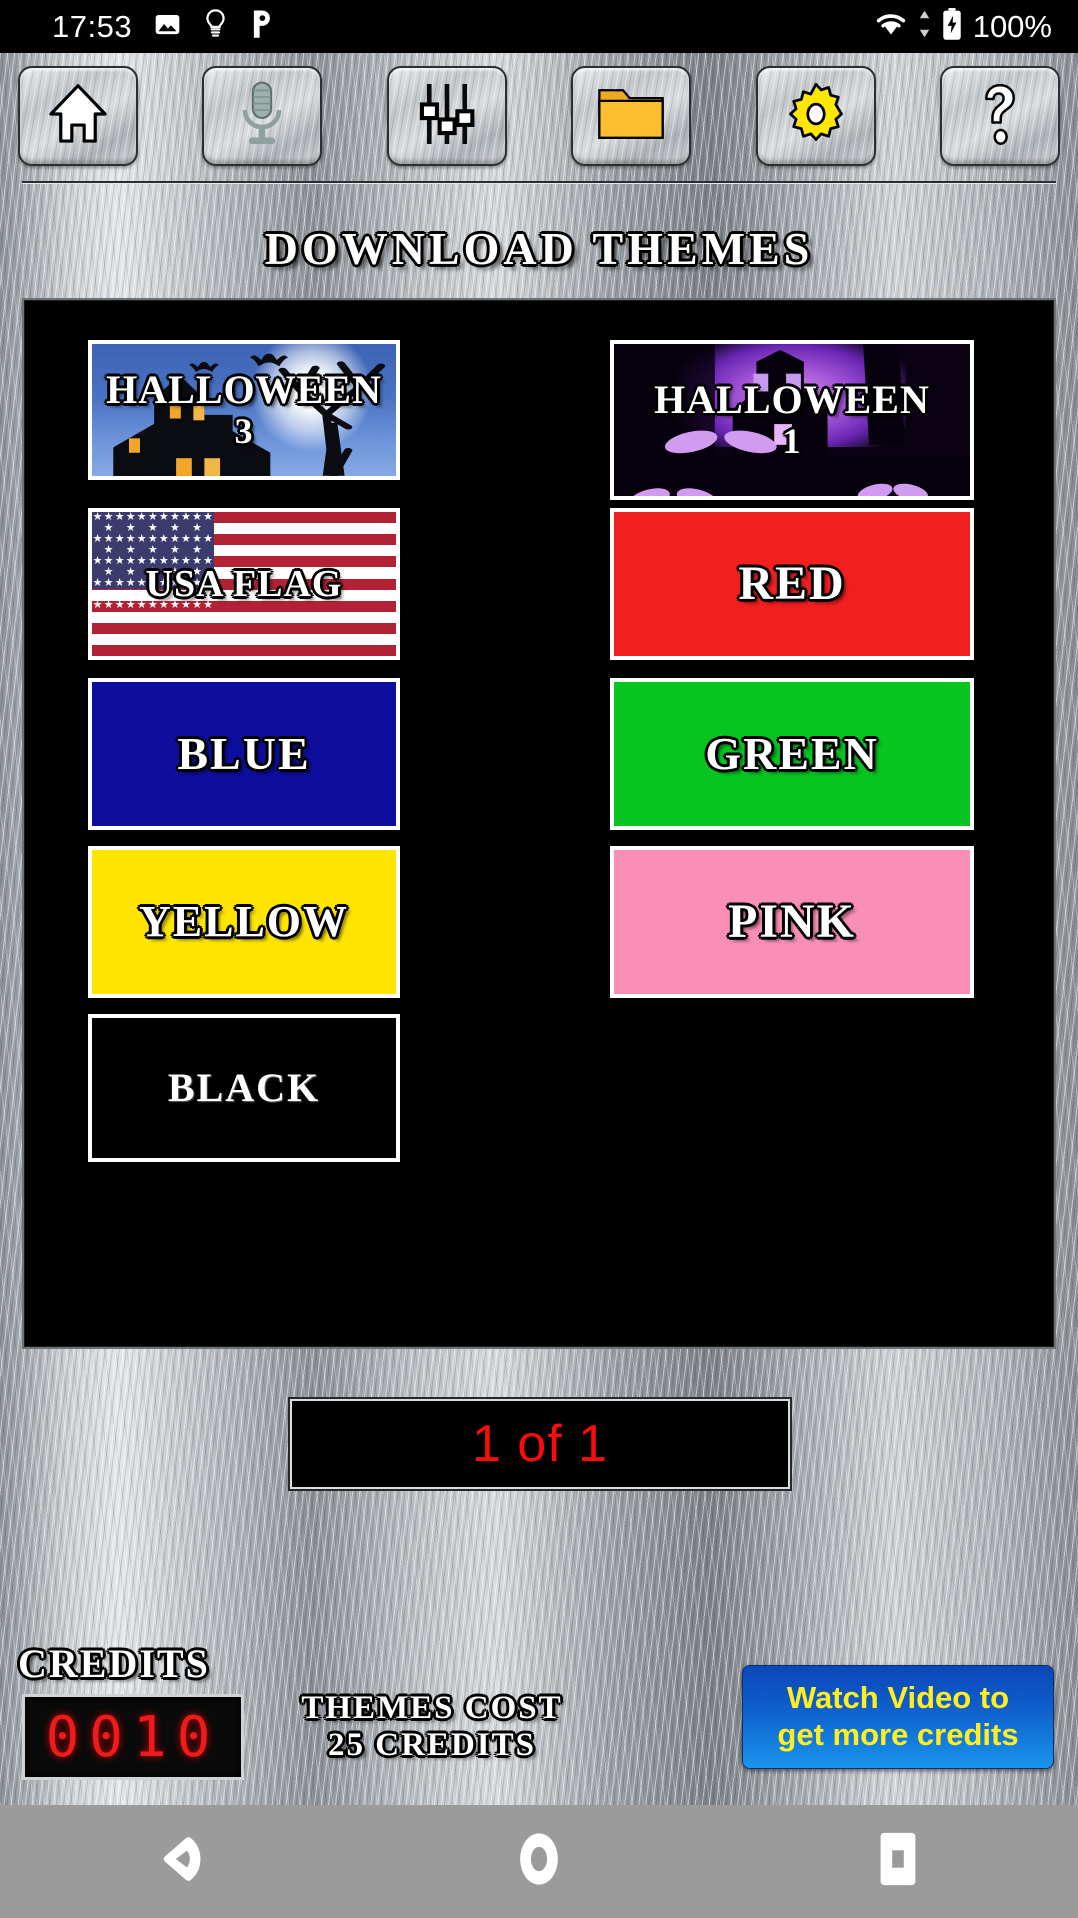 The height and width of the screenshot is (1918, 1078). Describe the element at coordinates (952, 26) in the screenshot. I see `battery-charging-icon` at that location.